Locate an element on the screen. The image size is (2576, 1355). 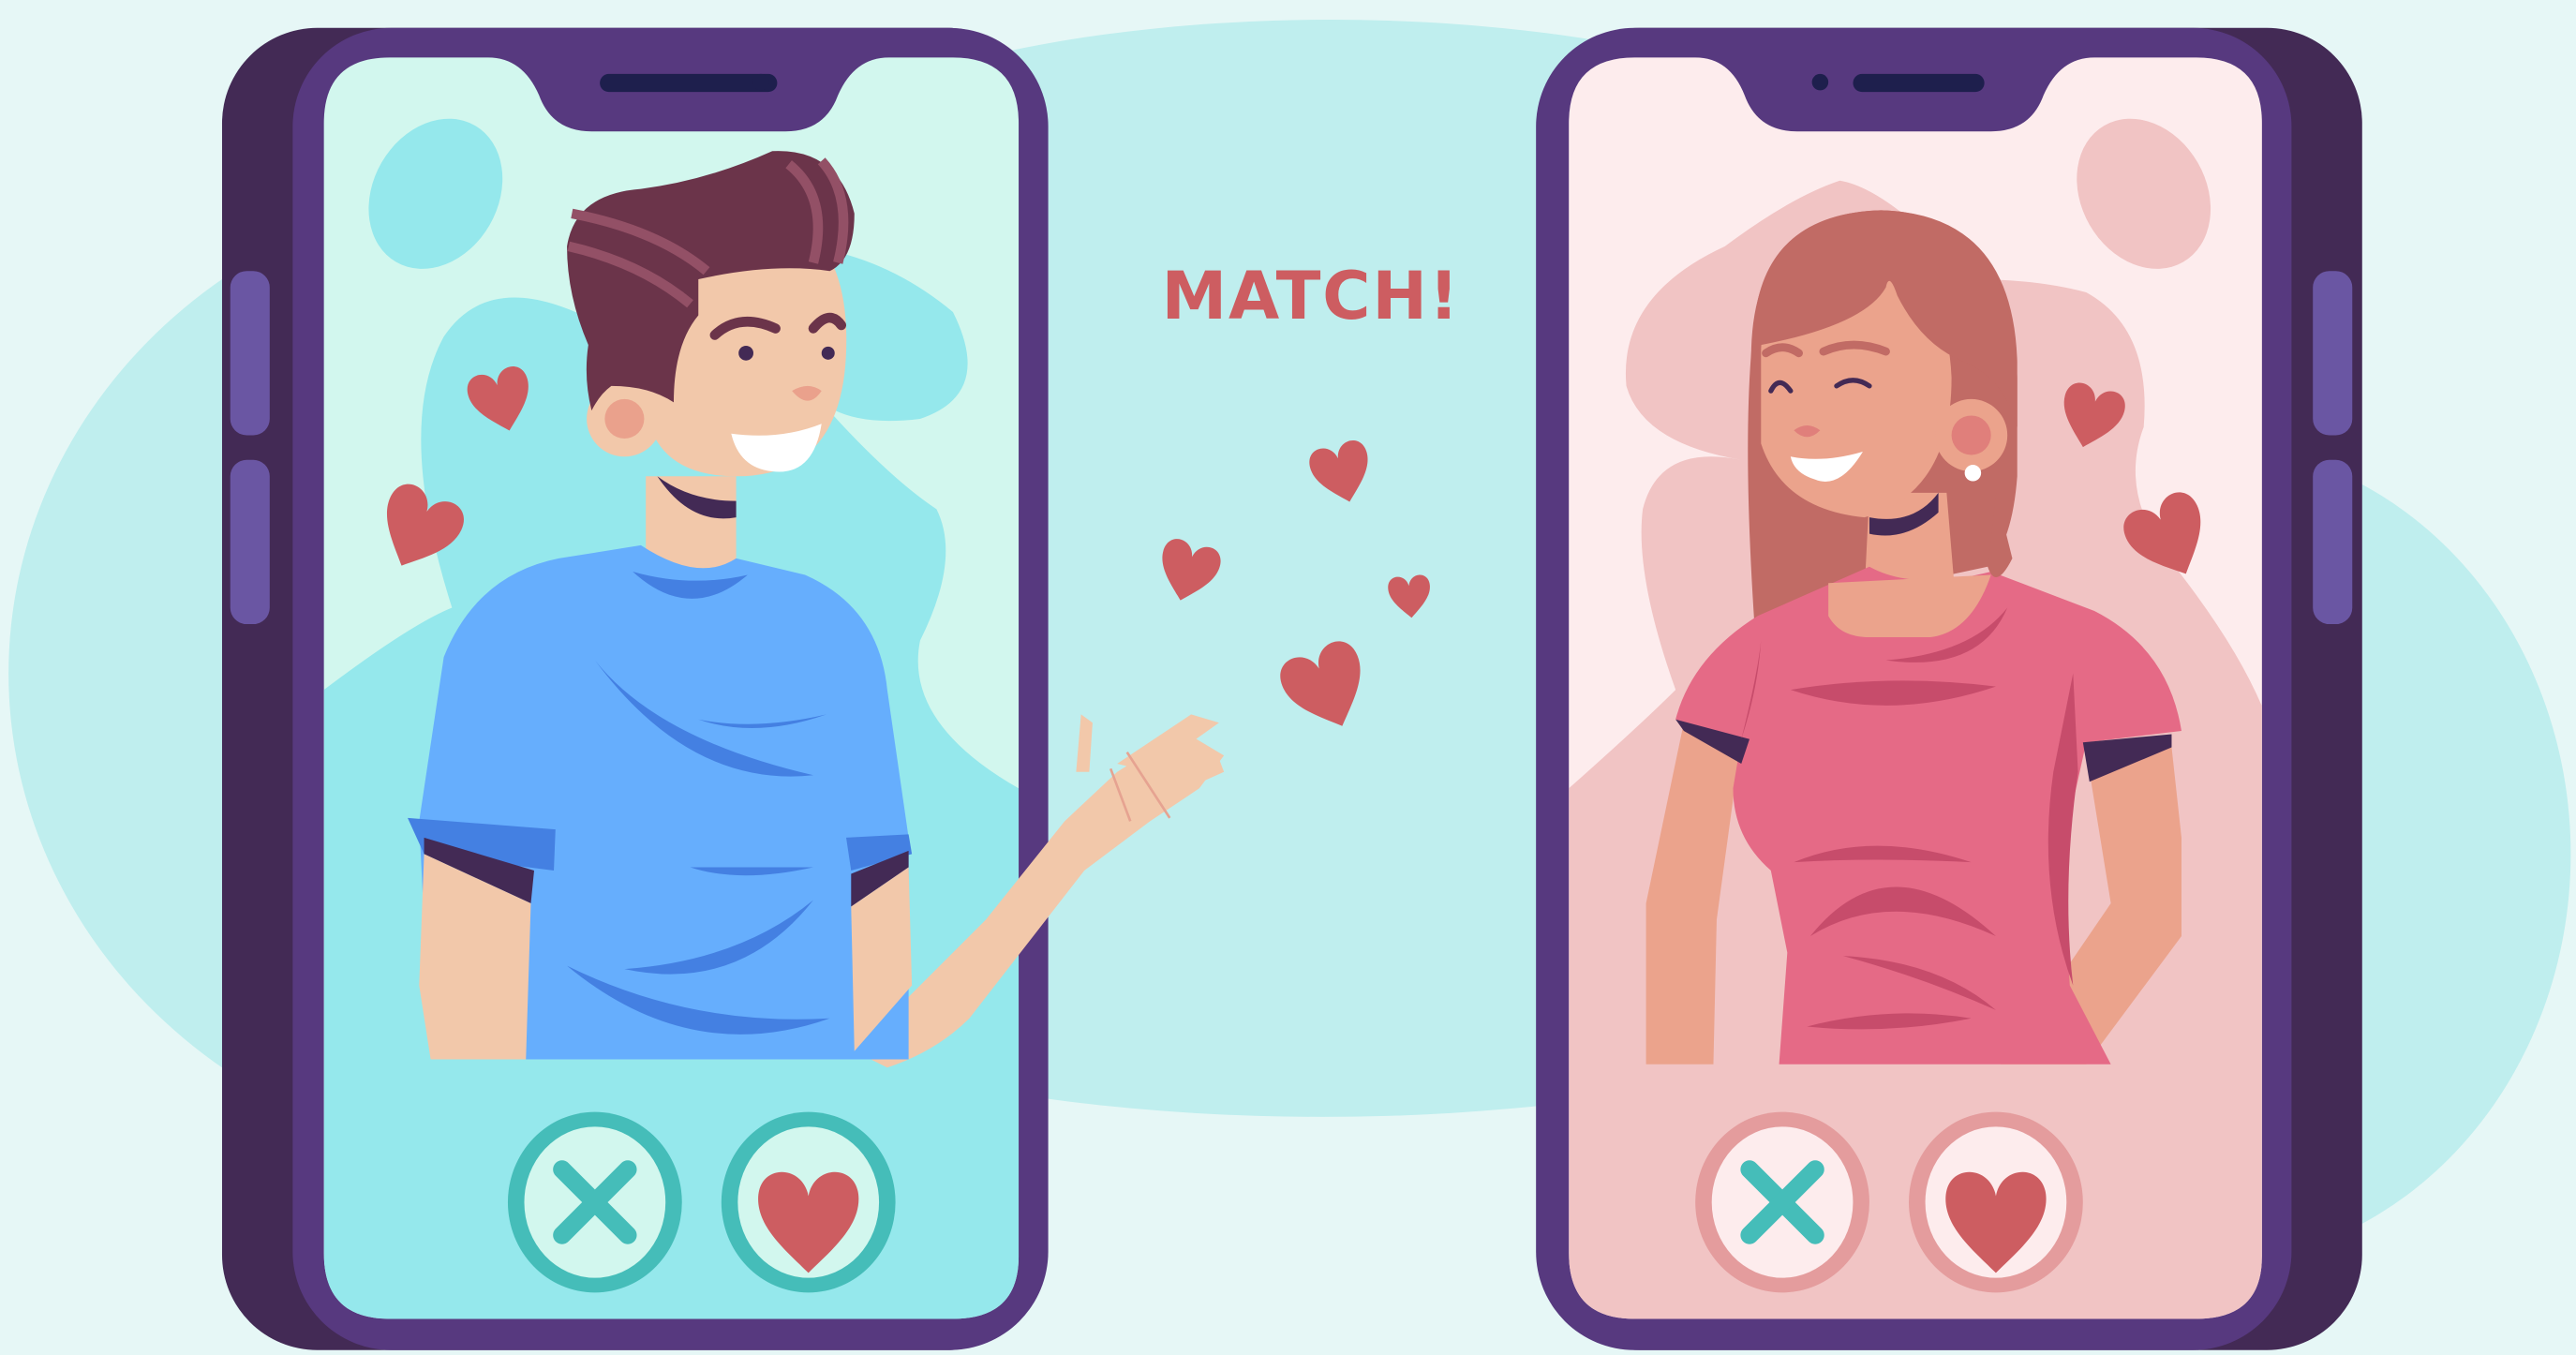
left-like-button is located at coordinates (808, 1202).